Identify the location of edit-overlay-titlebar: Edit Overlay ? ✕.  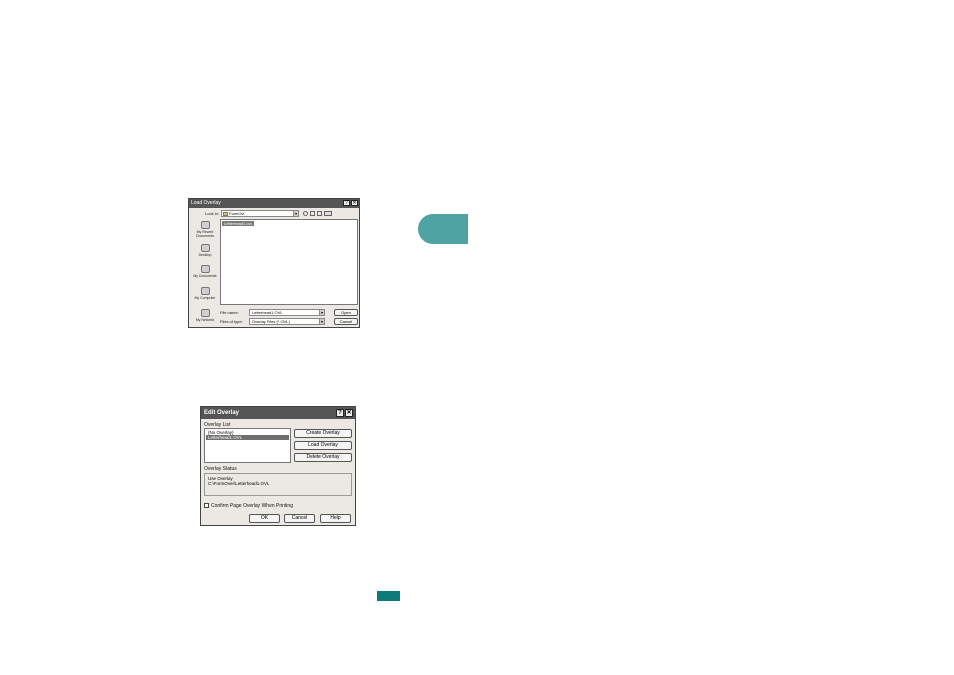
(278, 413).